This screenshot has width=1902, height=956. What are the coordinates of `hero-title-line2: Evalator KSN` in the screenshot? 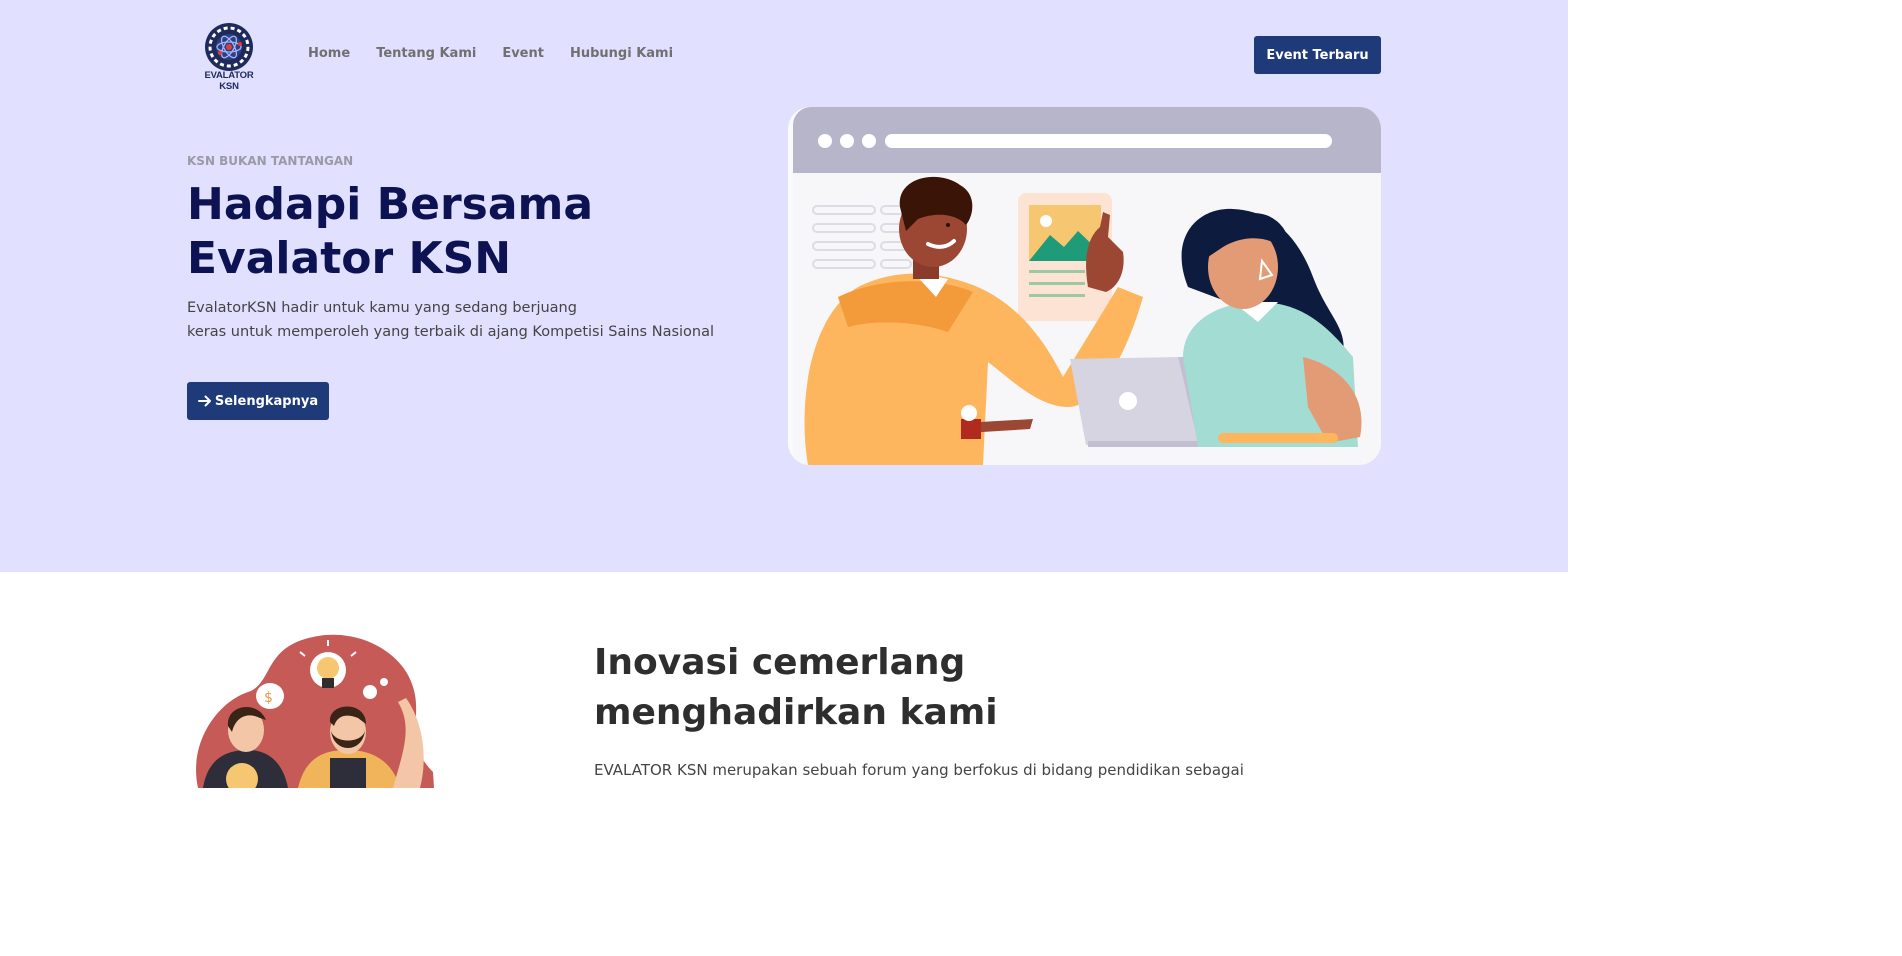 It's located at (349, 258).